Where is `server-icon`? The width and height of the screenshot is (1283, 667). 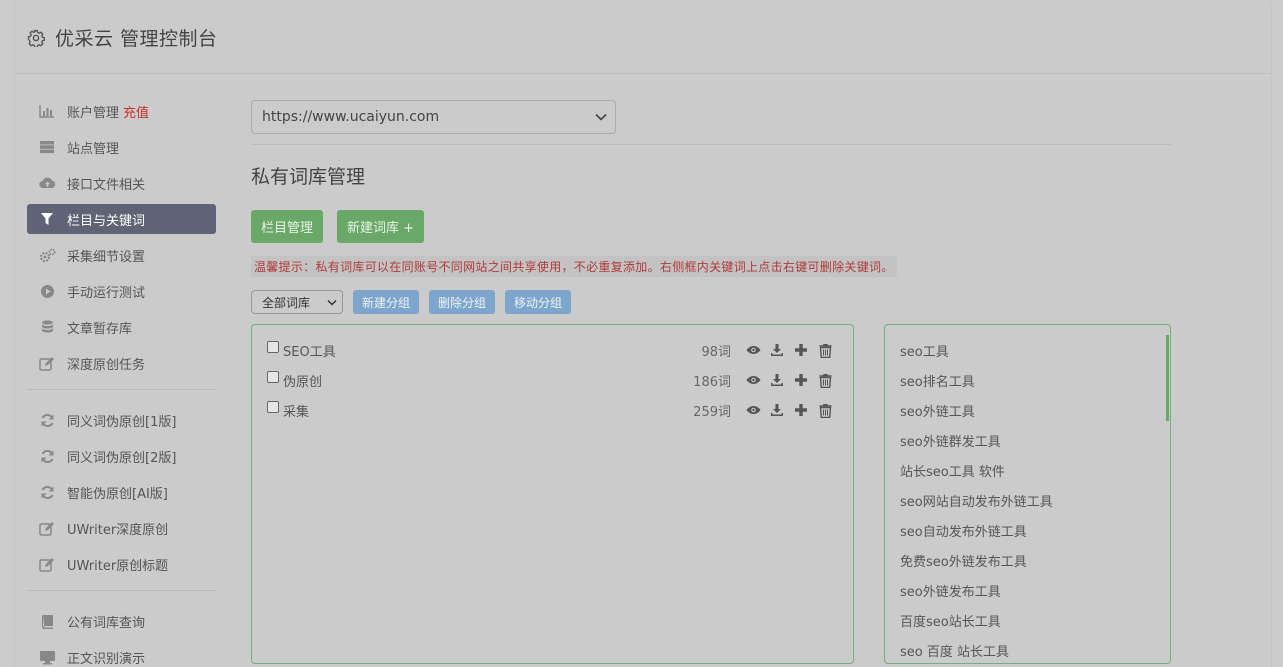 server-icon is located at coordinates (47, 147).